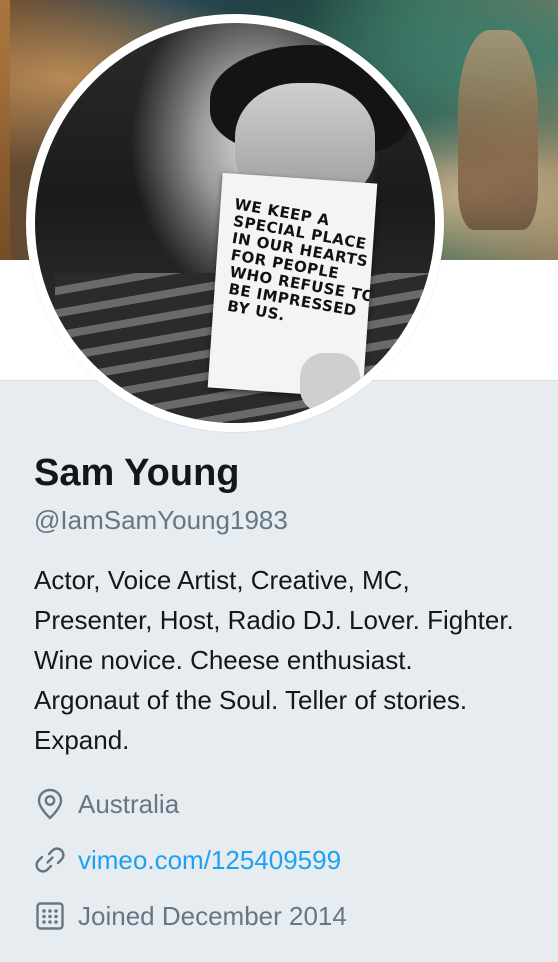  I want to click on joined-row: Joined December 2014, so click(289, 916).